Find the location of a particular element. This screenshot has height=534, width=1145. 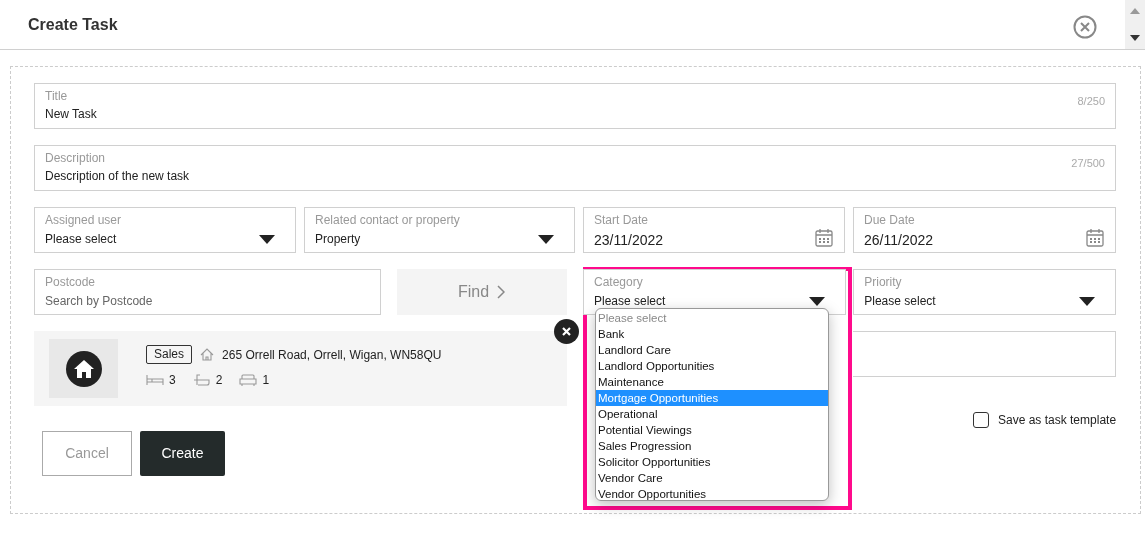

bedroom-count: 3 is located at coordinates (172, 380).